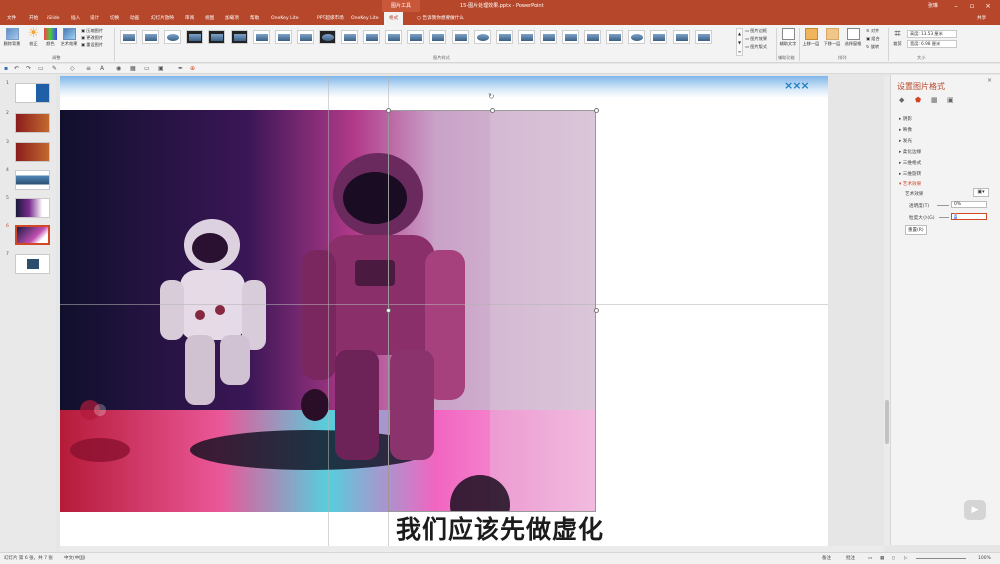 The height and width of the screenshot is (564, 1000). I want to click on notes-button: 备注, so click(826, 558).